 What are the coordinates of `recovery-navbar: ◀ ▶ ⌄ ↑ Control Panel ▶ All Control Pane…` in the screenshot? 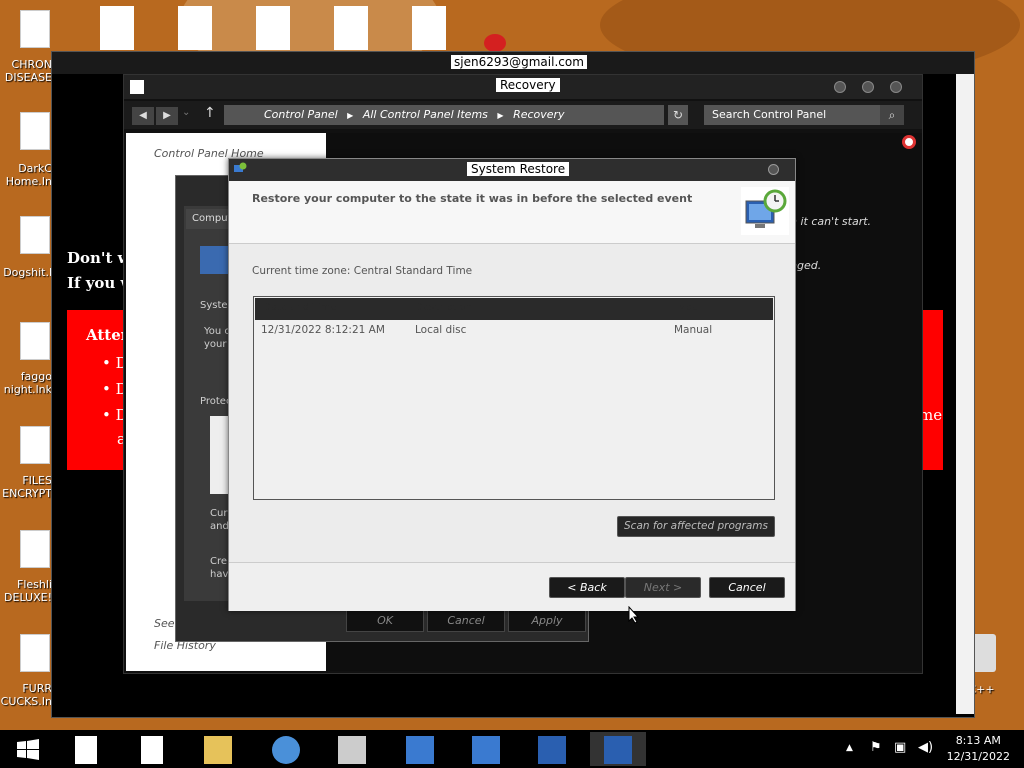 It's located at (523, 115).